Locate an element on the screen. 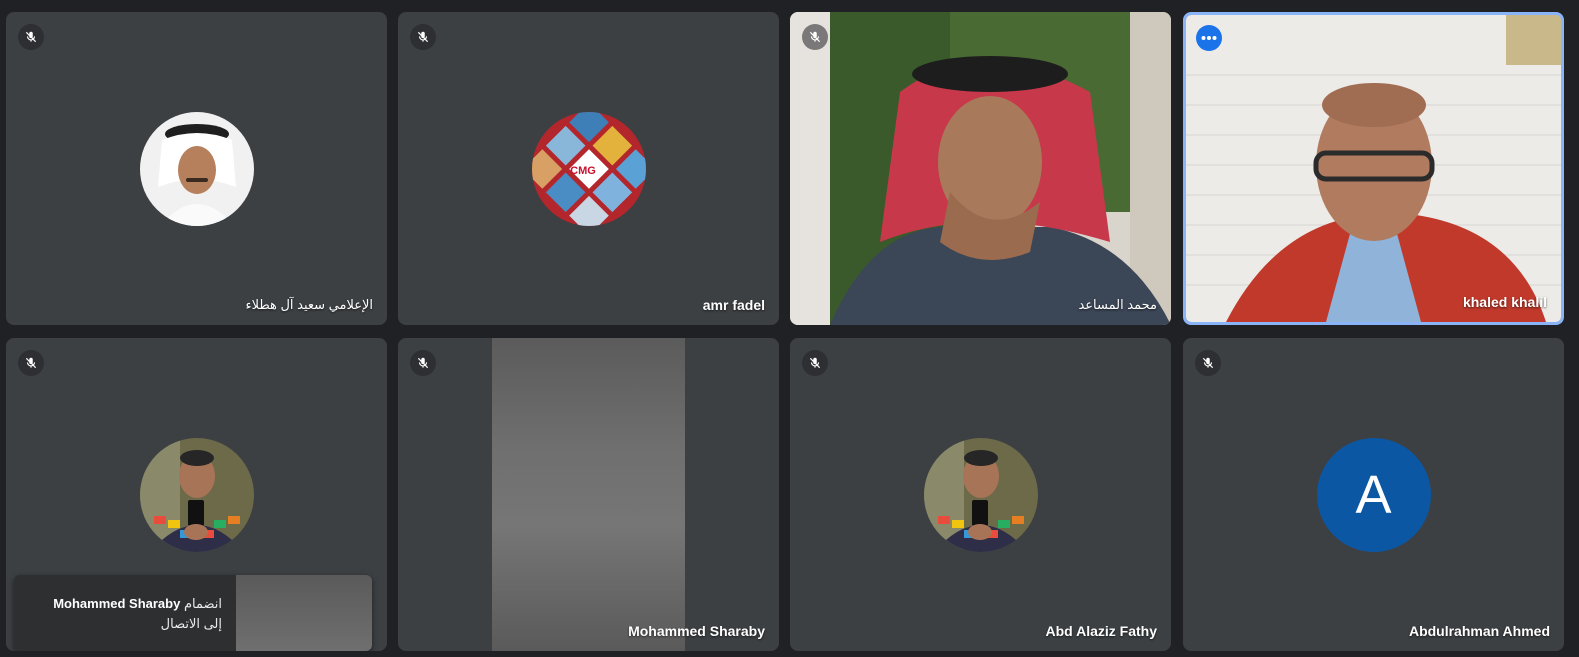  avatar: CMG is located at coordinates (588, 168).